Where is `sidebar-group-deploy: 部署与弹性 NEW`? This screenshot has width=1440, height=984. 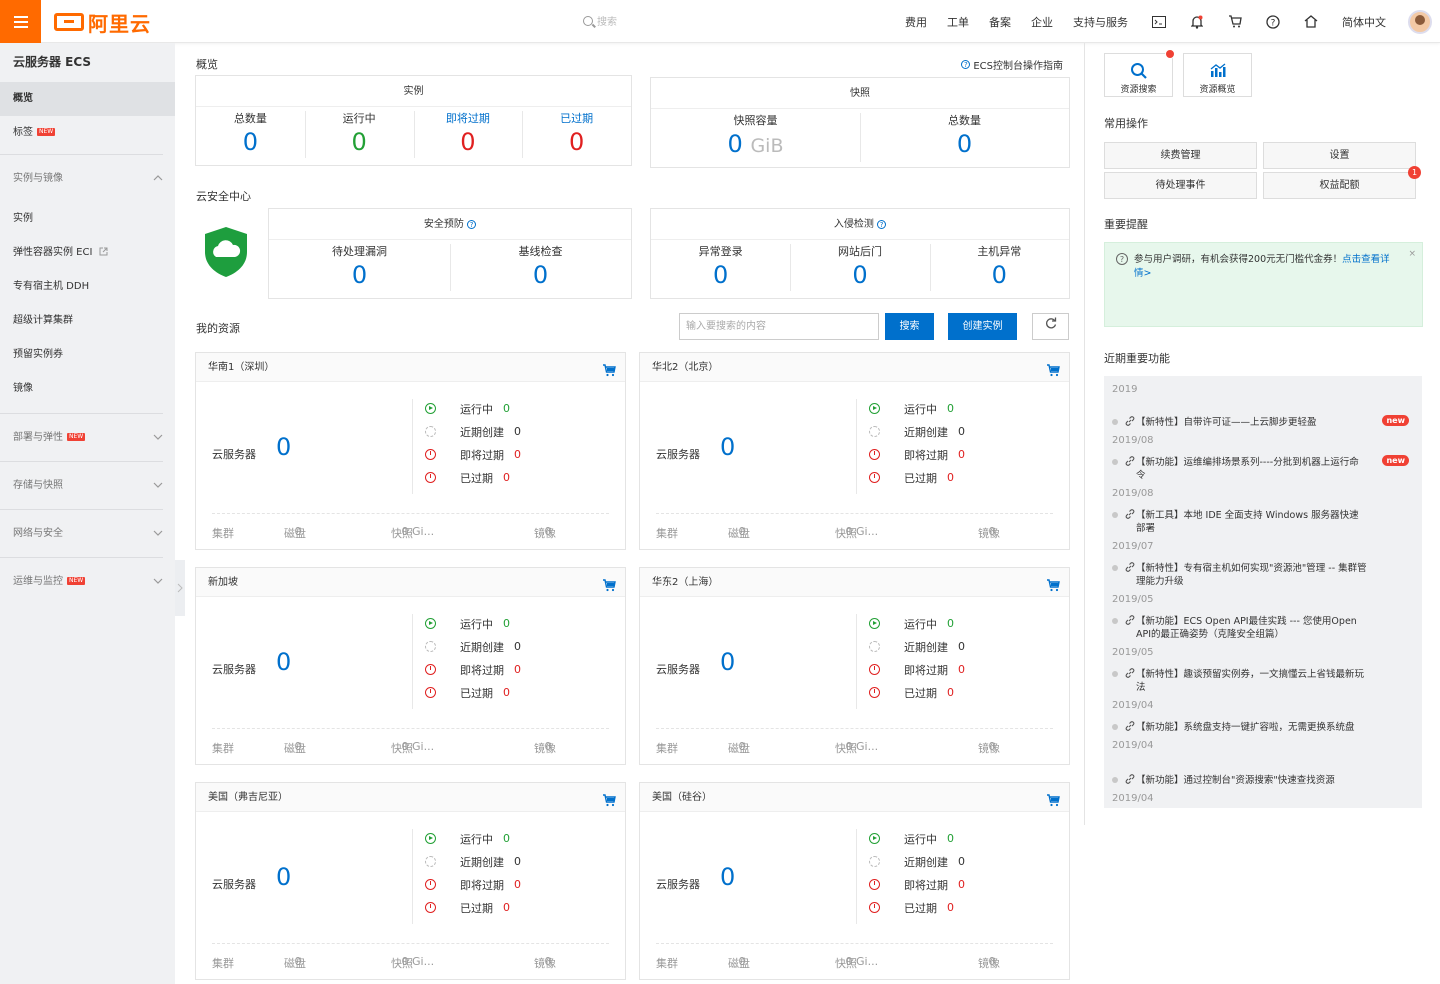 sidebar-group-deploy: 部署与弹性 NEW is located at coordinates (81, 437).